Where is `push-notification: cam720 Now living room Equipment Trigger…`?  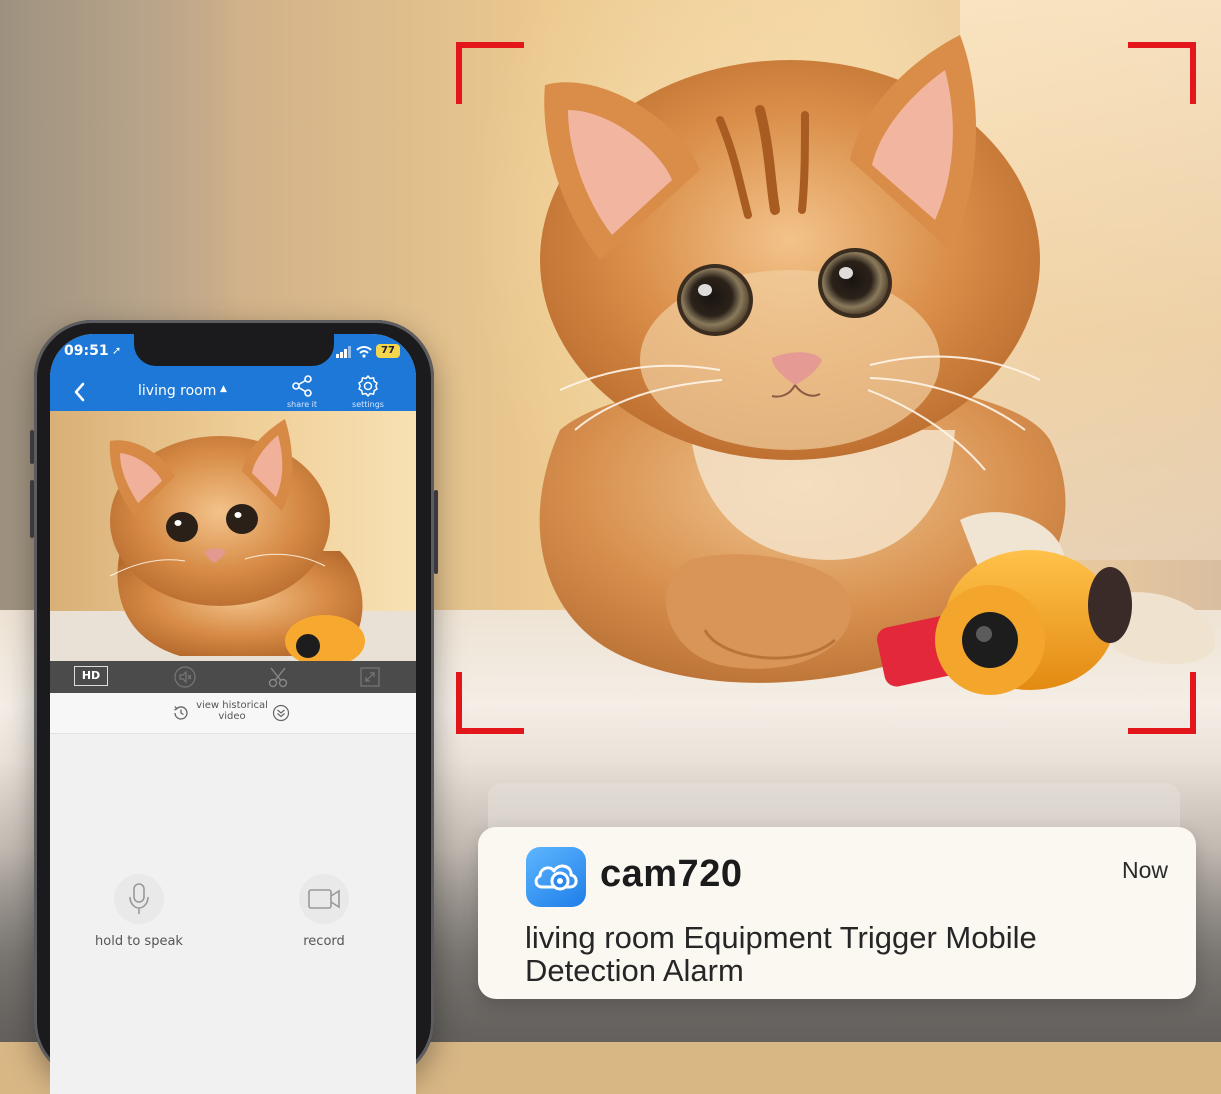
push-notification: cam720 Now living room Equipment Trigger… is located at coordinates (837, 913).